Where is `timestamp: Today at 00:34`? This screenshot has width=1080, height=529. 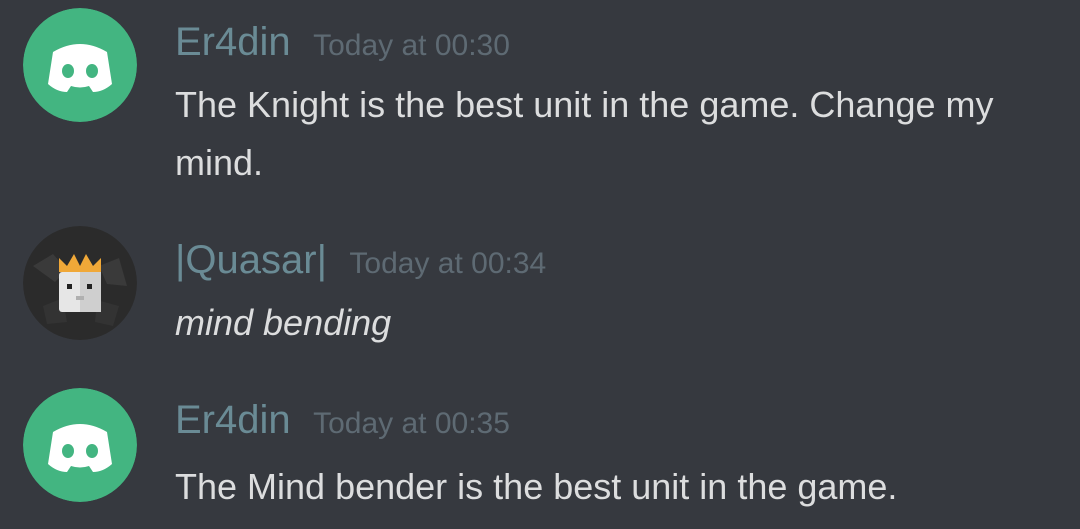 timestamp: Today at 00:34 is located at coordinates (448, 263).